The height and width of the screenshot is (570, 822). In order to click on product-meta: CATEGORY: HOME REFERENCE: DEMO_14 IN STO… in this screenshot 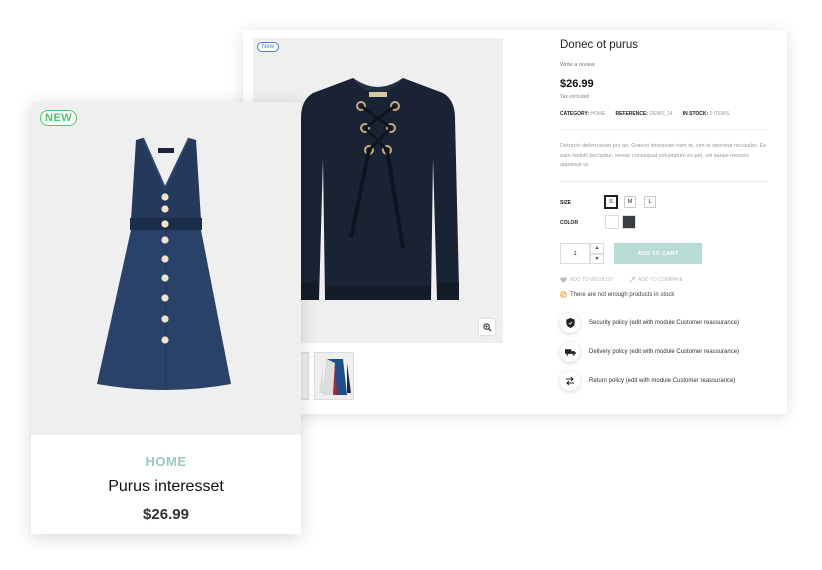, I will do `click(644, 114)`.